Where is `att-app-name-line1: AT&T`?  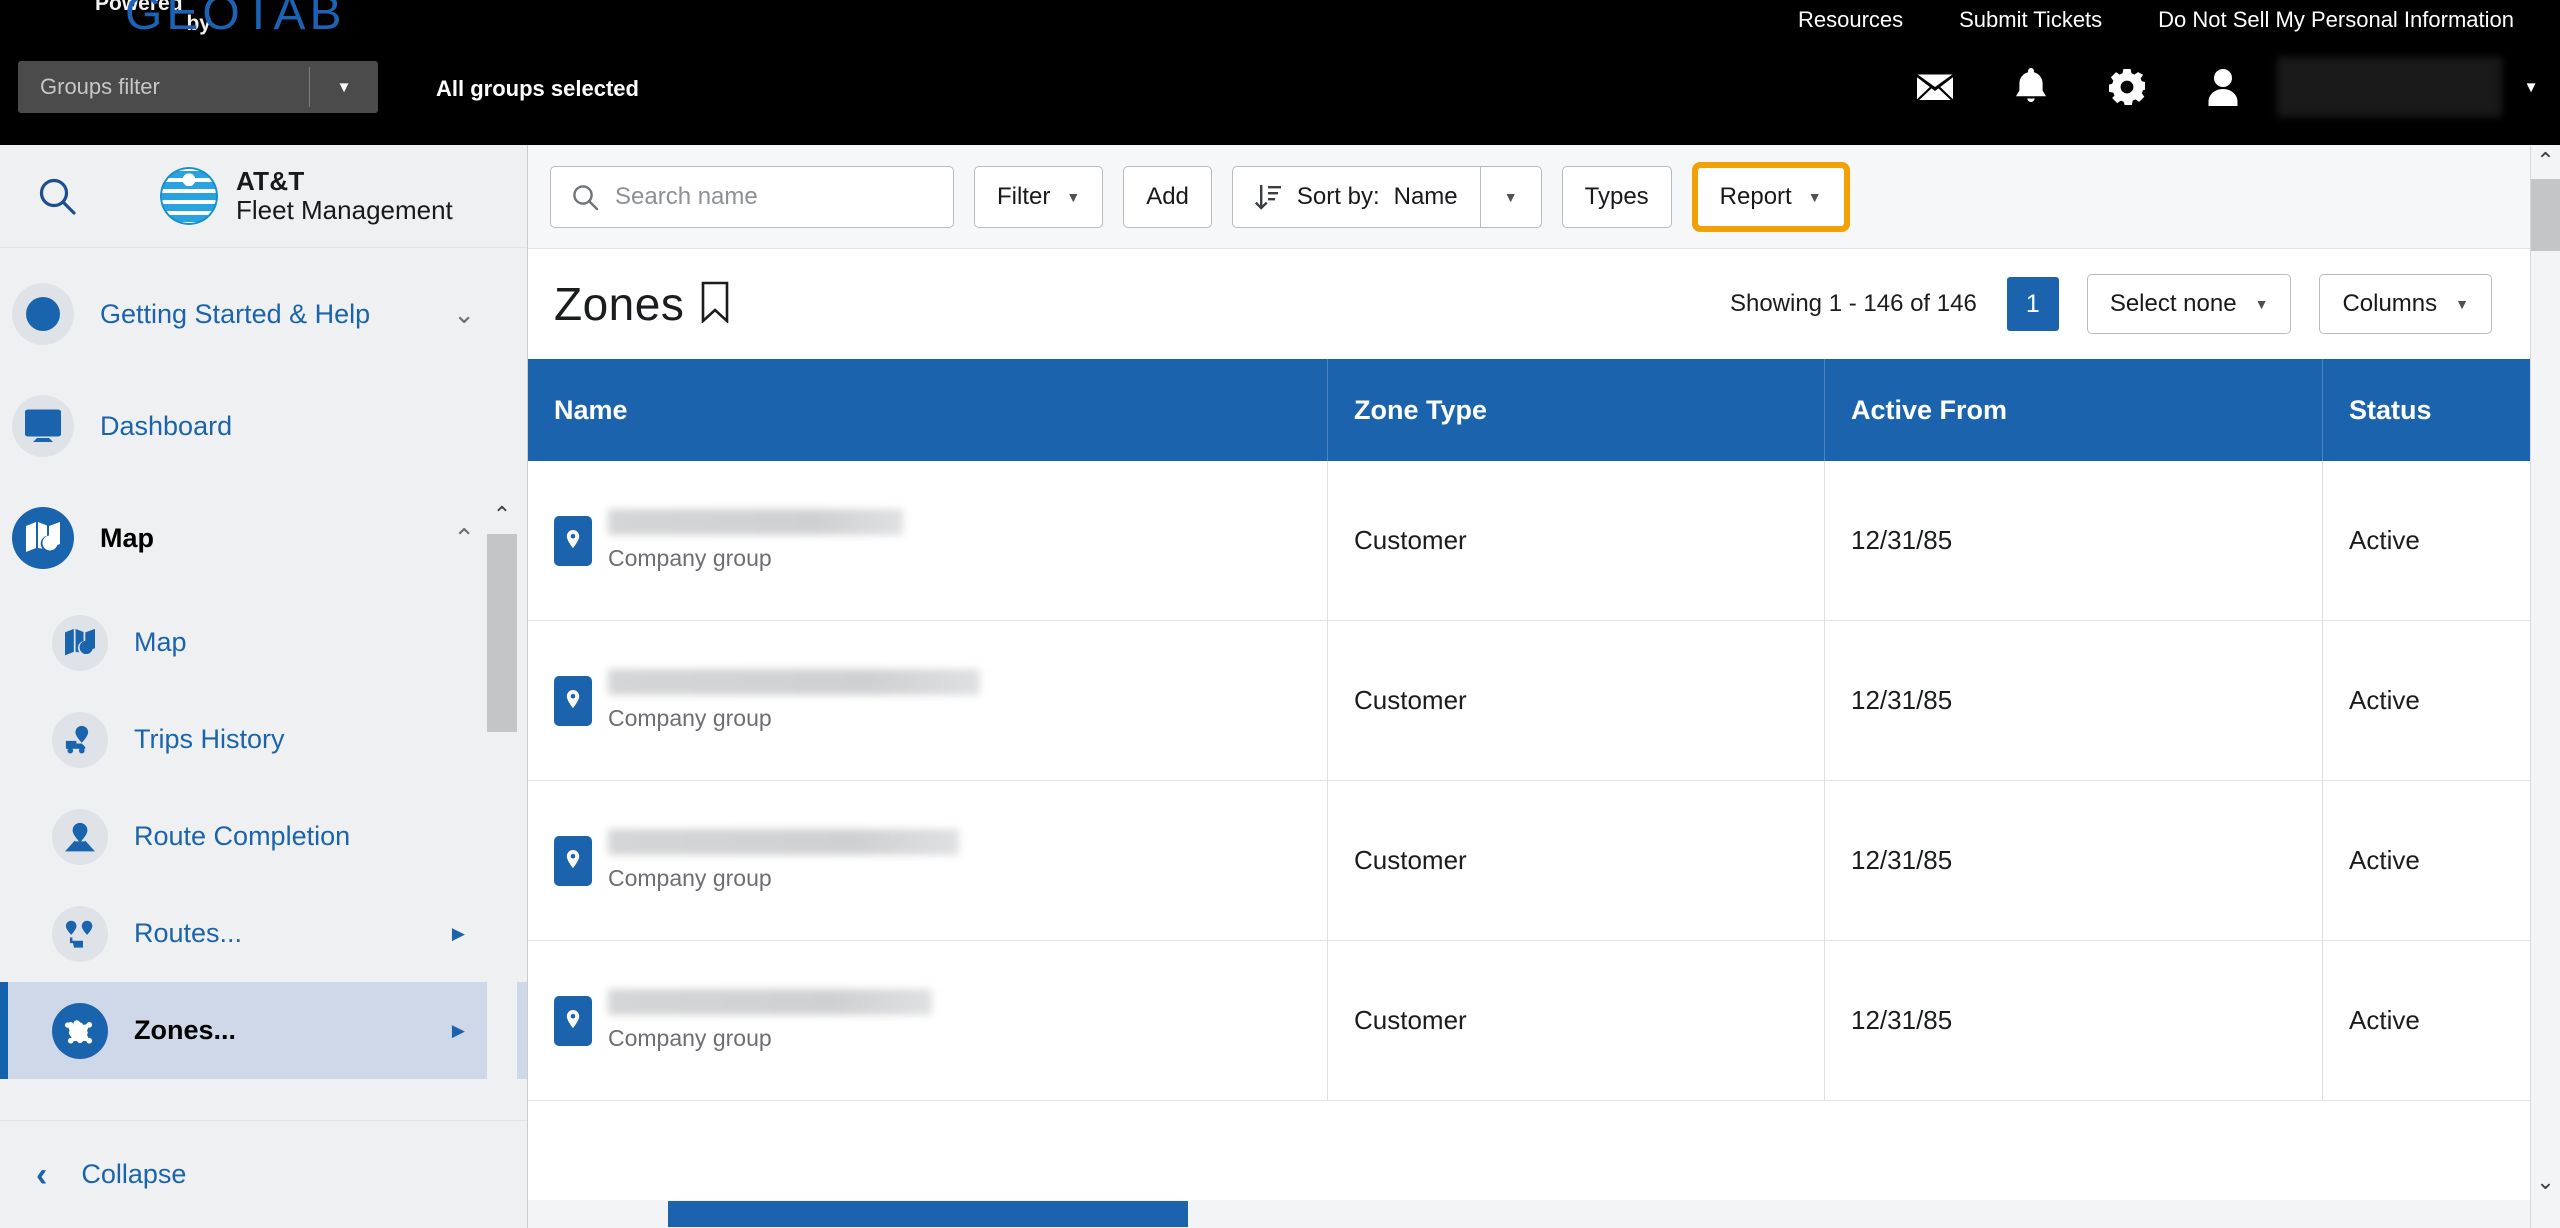 att-app-name-line1: AT&T is located at coordinates (270, 180).